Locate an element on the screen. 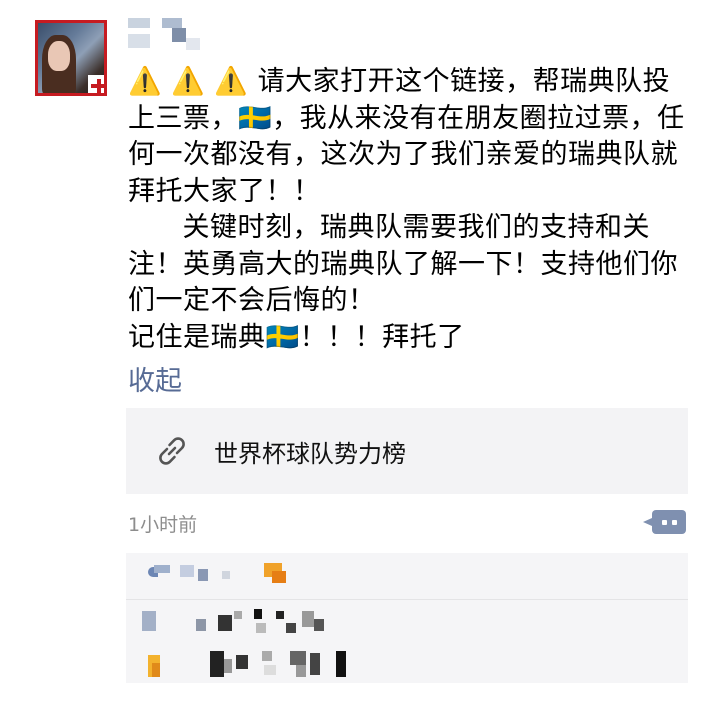 The height and width of the screenshot is (705, 720). post-timestamp: 1小时前 is located at coordinates (163, 525).